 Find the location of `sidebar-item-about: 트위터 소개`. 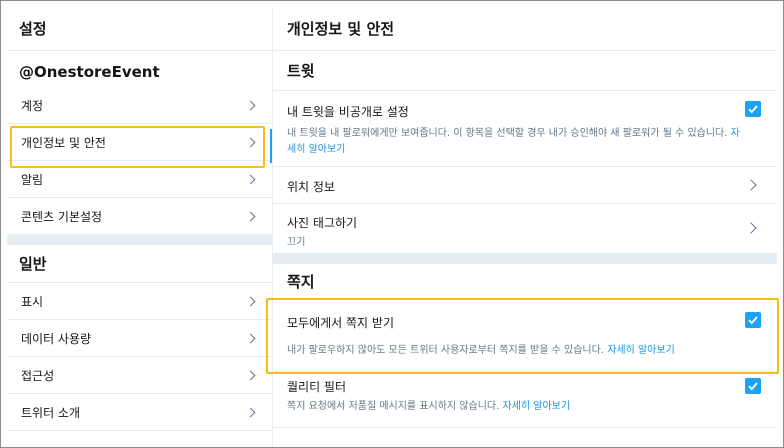

sidebar-item-about: 트위터 소개 is located at coordinates (139, 412).